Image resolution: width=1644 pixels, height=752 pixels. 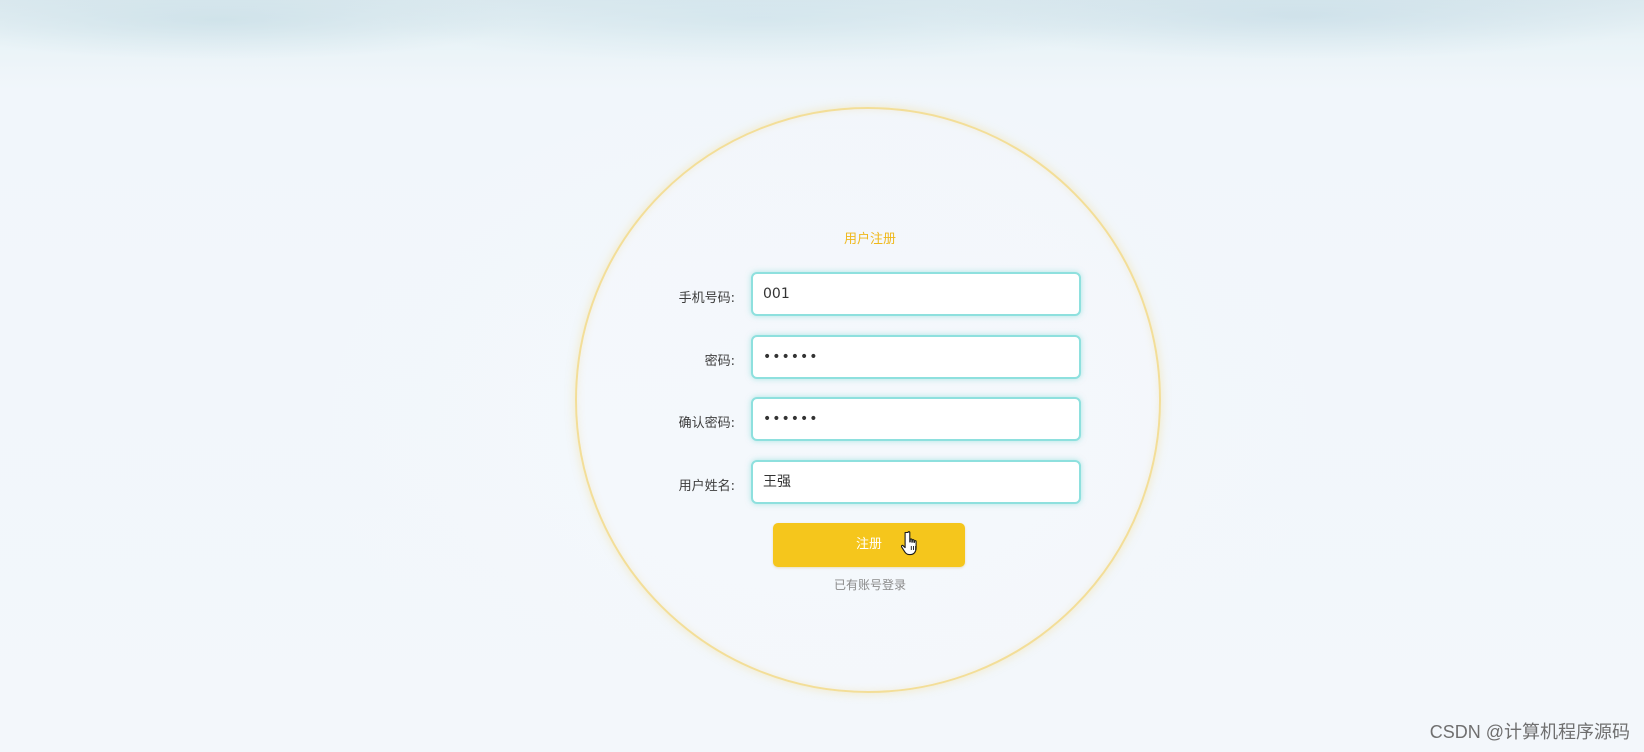 What do you see at coordinates (719, 361) in the screenshot?
I see `password-label: 密码:` at bounding box center [719, 361].